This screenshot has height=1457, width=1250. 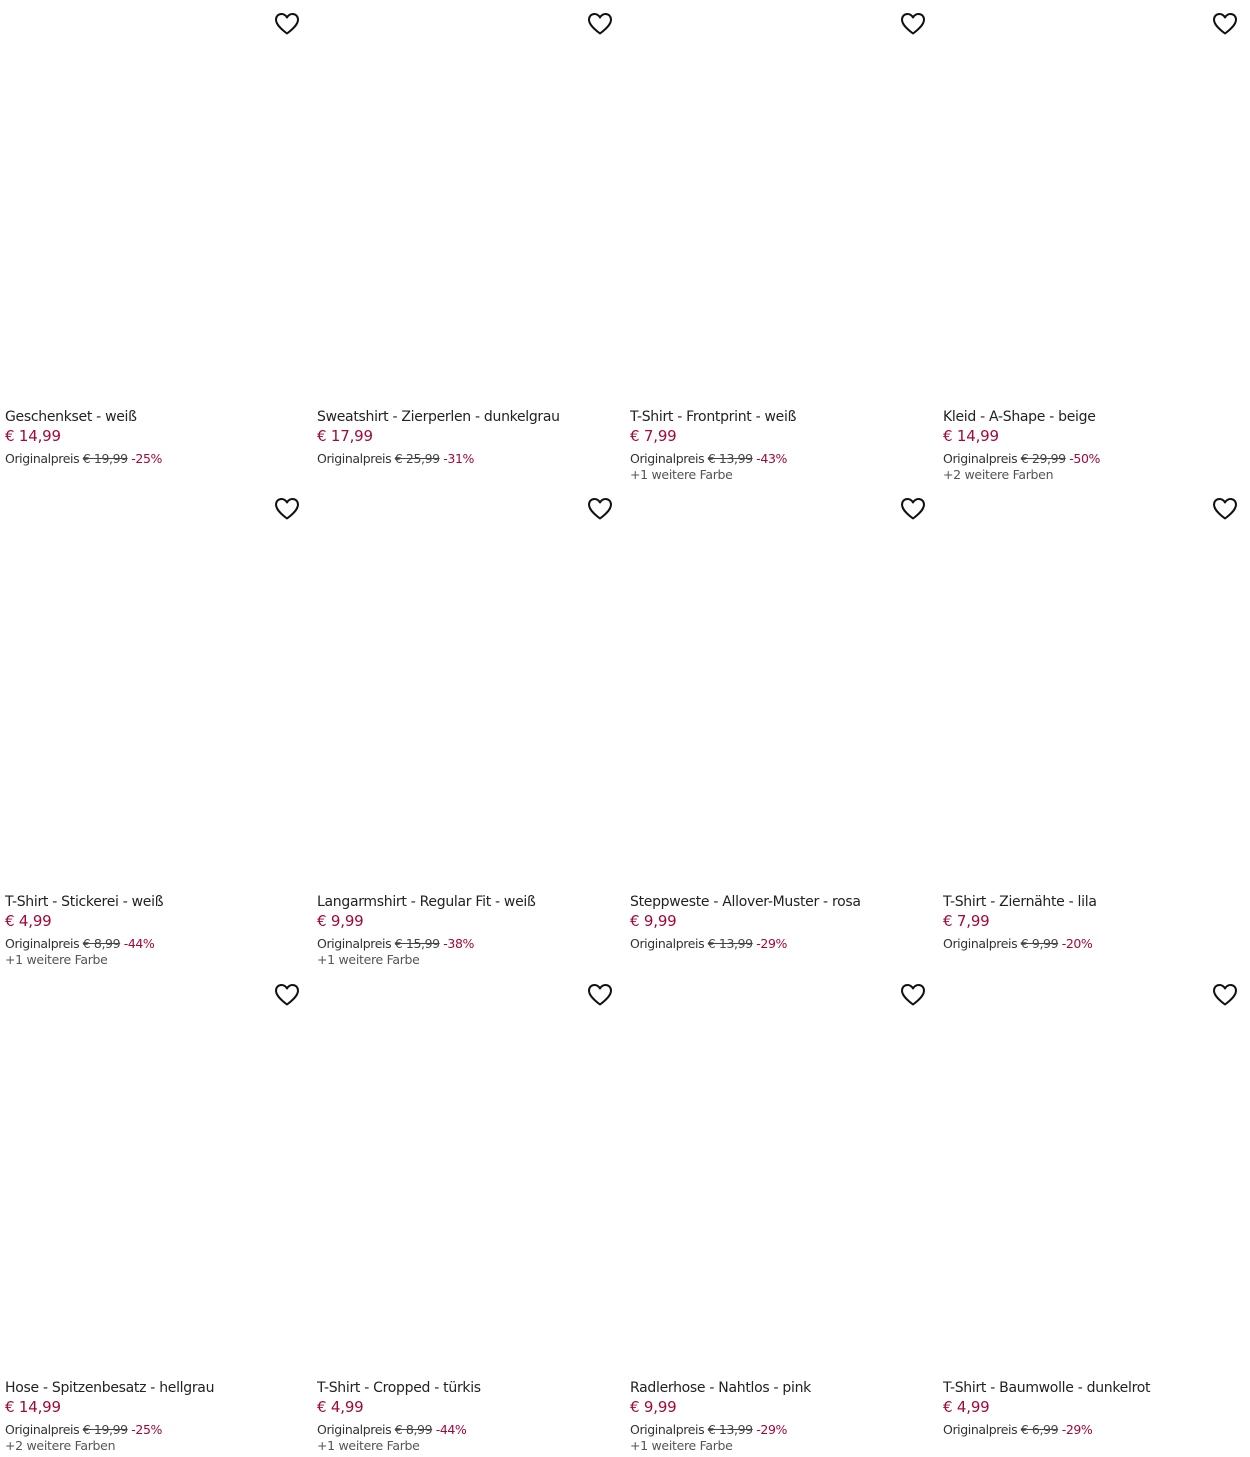 I want to click on original-price-row: Originalpreis € 15,99 -38%, so click(x=468, y=944).